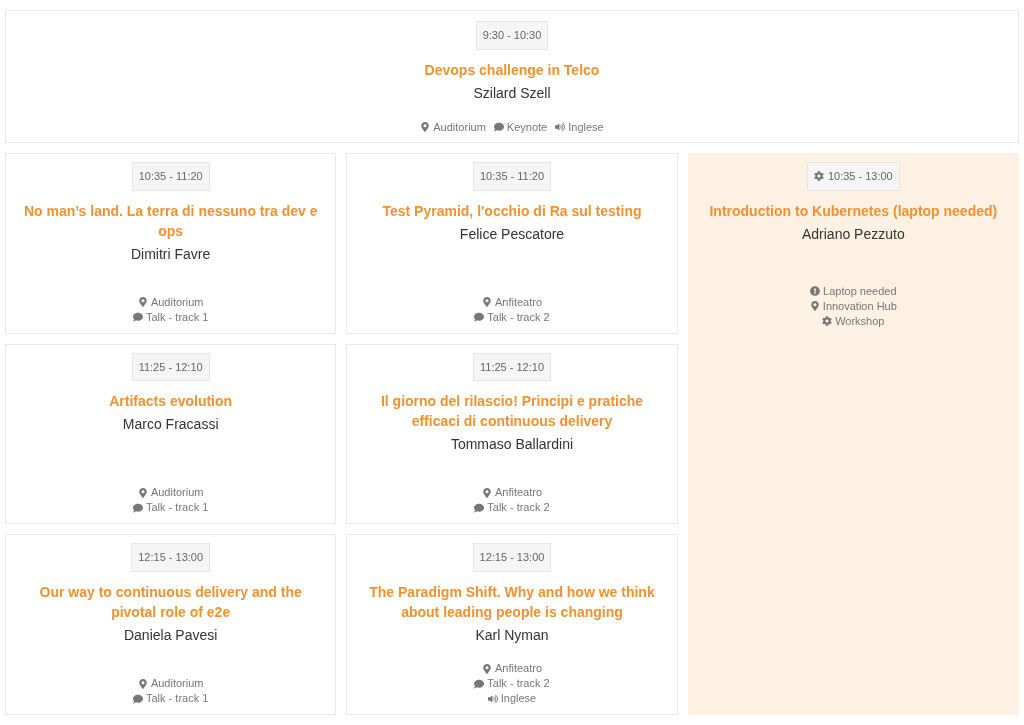 This screenshot has height=725, width=1024. What do you see at coordinates (170, 635) in the screenshot?
I see `speaker-name: Daniela Pavesi` at bounding box center [170, 635].